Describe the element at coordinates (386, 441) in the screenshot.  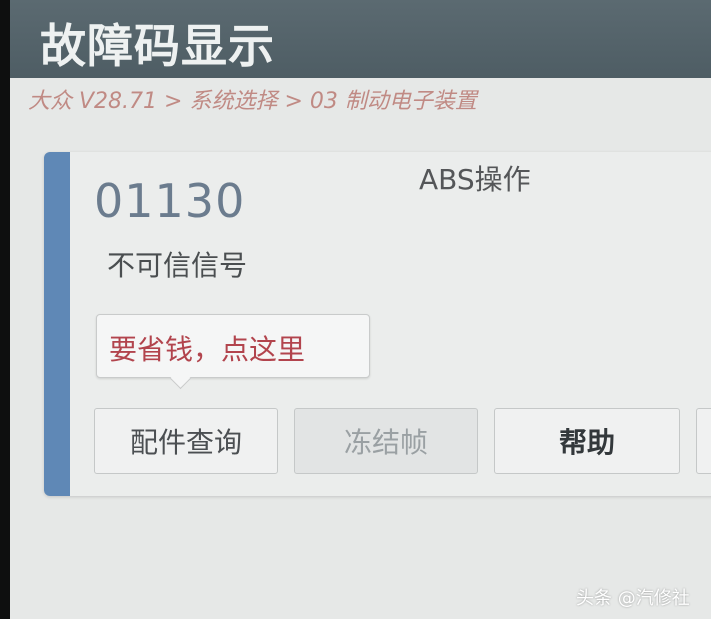
I see `freeze-frame-button: 冻结帧` at that location.